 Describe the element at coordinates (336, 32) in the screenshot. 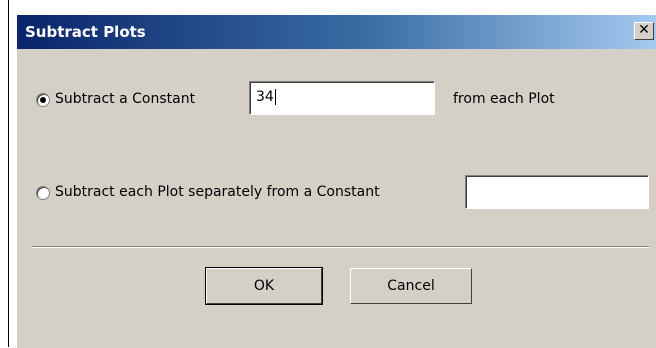

I see `title-bar: Subtract Plots ✕` at that location.